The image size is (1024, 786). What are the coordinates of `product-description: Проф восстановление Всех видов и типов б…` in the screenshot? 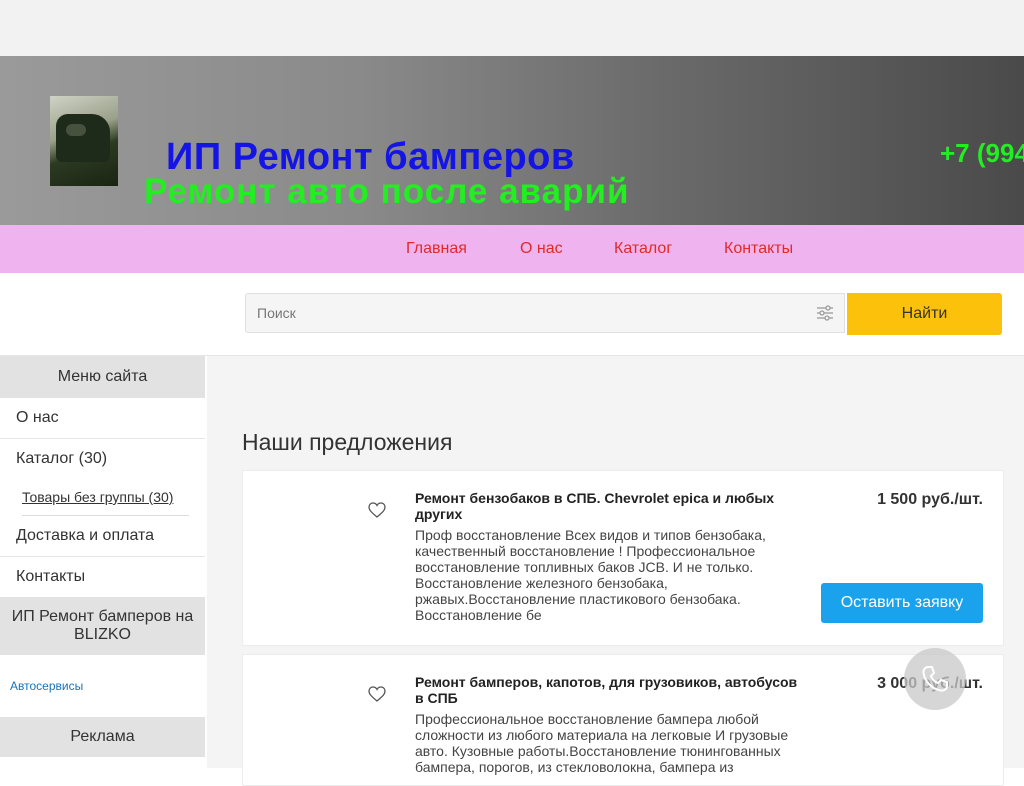 It's located at (590, 575).